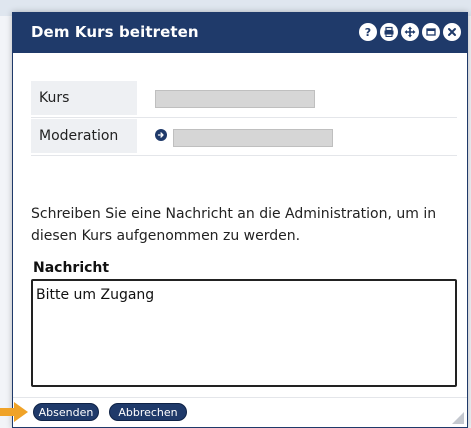 The width and height of the screenshot is (471, 428). I want to click on footer-divider, so click(240, 397).